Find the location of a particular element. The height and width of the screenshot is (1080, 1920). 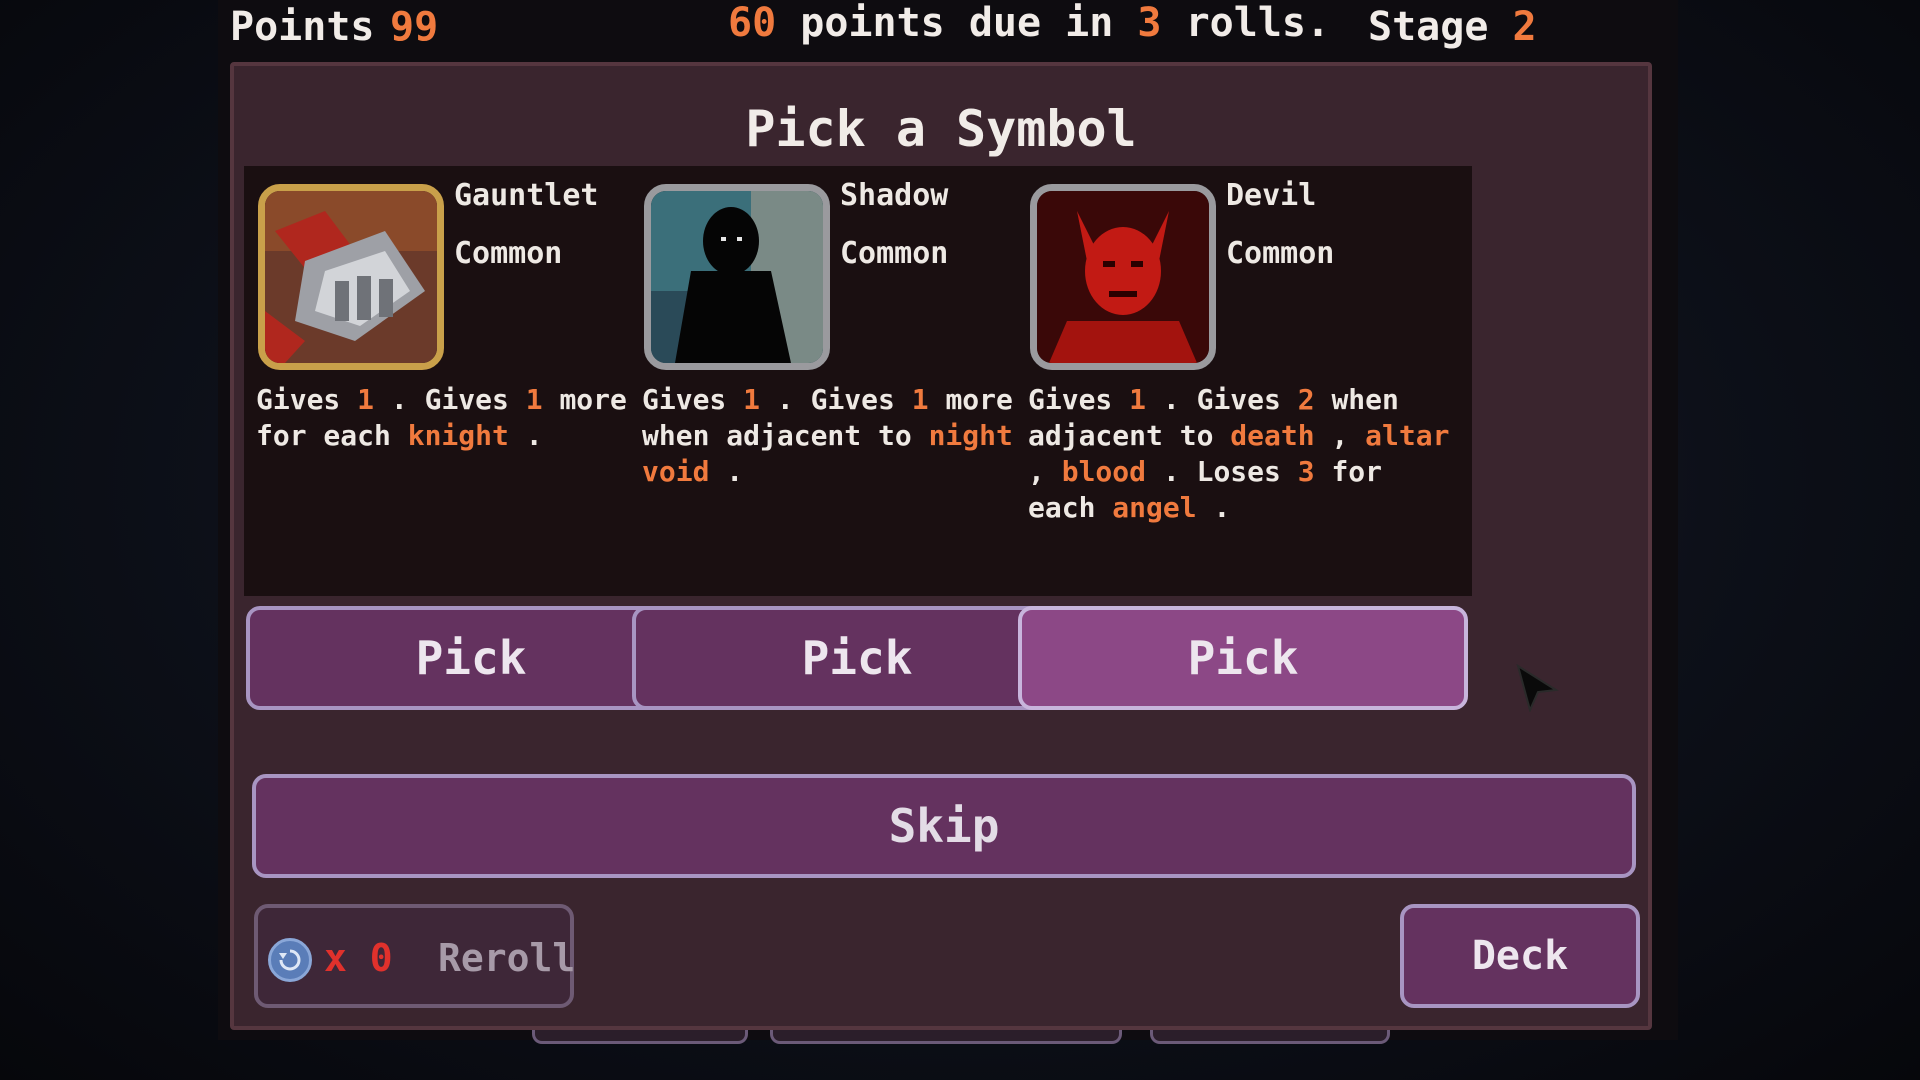

highlight-term: void is located at coordinates (676, 471).